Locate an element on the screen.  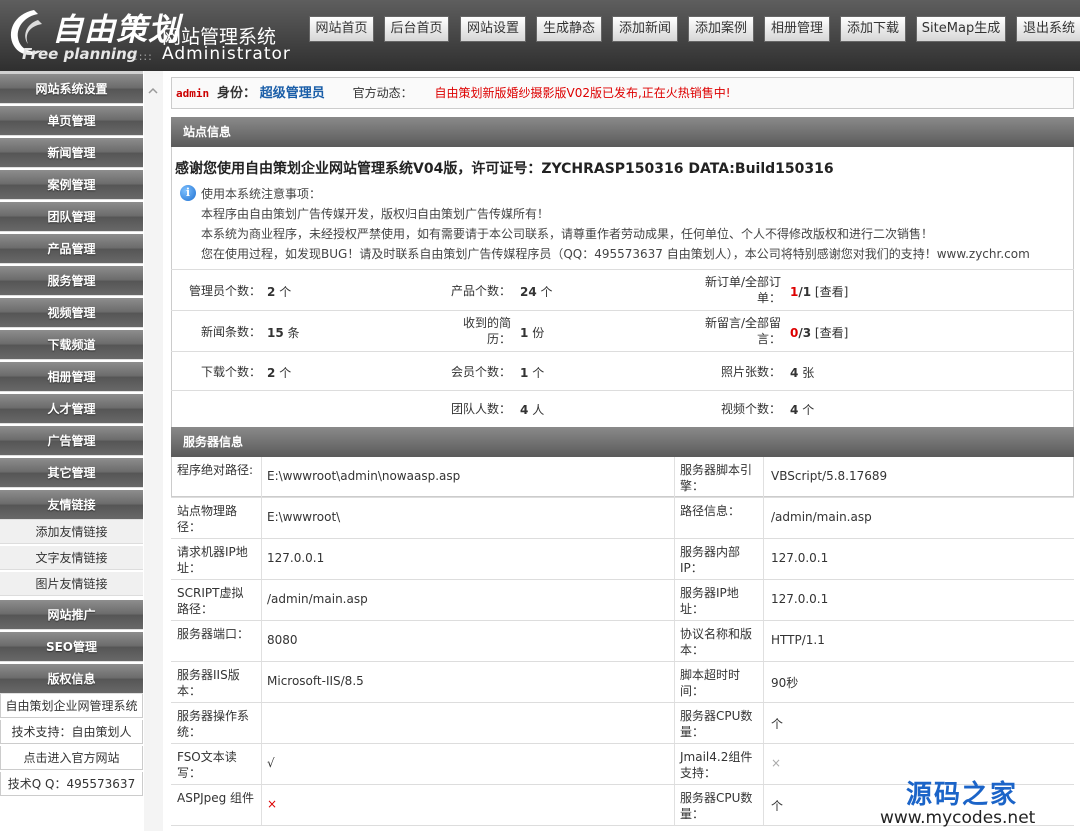
sidebar-item-news: 新闻管理 is located at coordinates (71, 153).